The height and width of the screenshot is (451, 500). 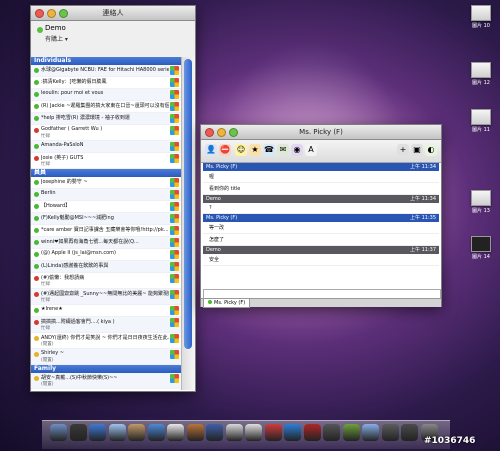 I want to click on contact-row: Josephine 的嬰守 ~, so click(x=106, y=183).